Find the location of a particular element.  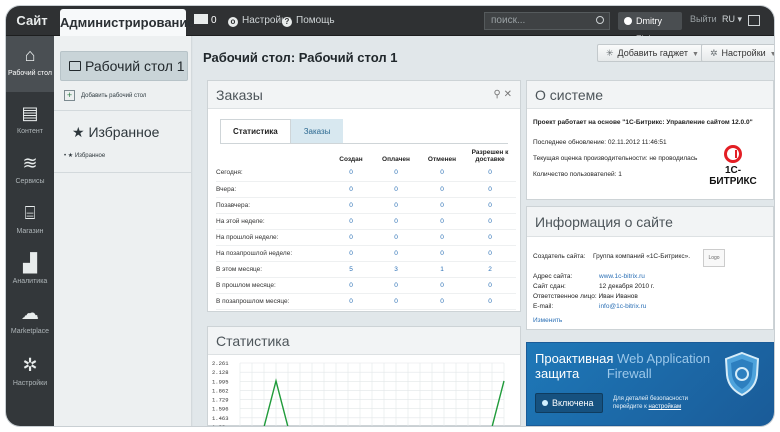

fullscreen-icon is located at coordinates (754, 20).